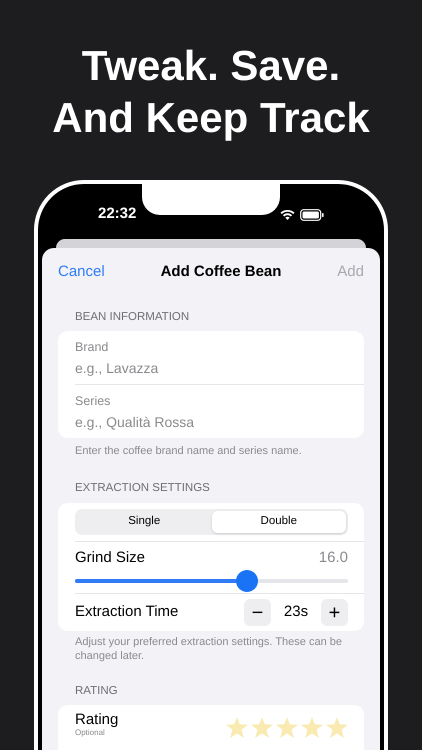  What do you see at coordinates (296, 612) in the screenshot?
I see `extraction-time-value: 23s` at bounding box center [296, 612].